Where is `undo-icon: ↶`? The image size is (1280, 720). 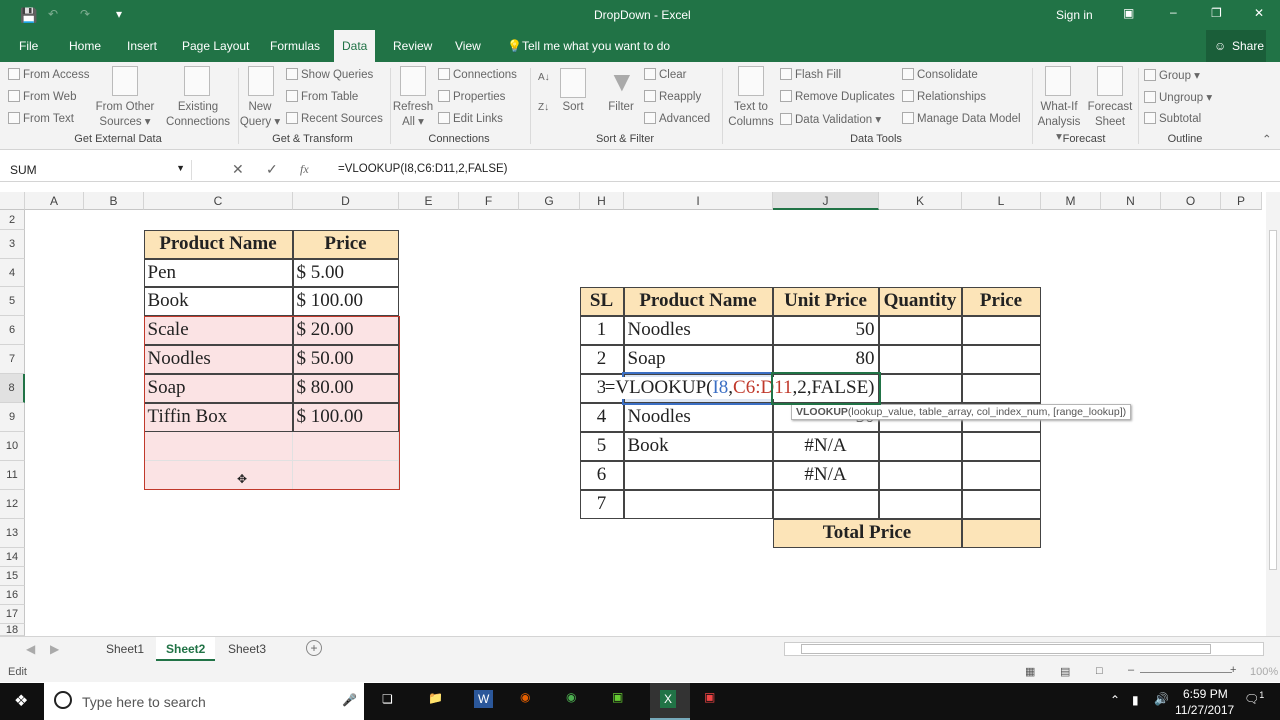
undo-icon: ↶ is located at coordinates (53, 14).